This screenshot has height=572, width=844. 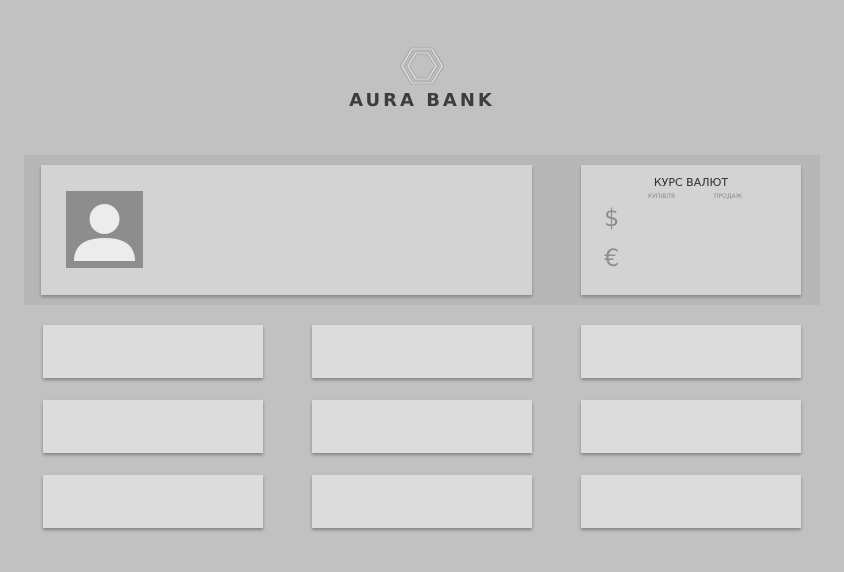 What do you see at coordinates (612, 218) in the screenshot?
I see `dollar-icon: $` at bounding box center [612, 218].